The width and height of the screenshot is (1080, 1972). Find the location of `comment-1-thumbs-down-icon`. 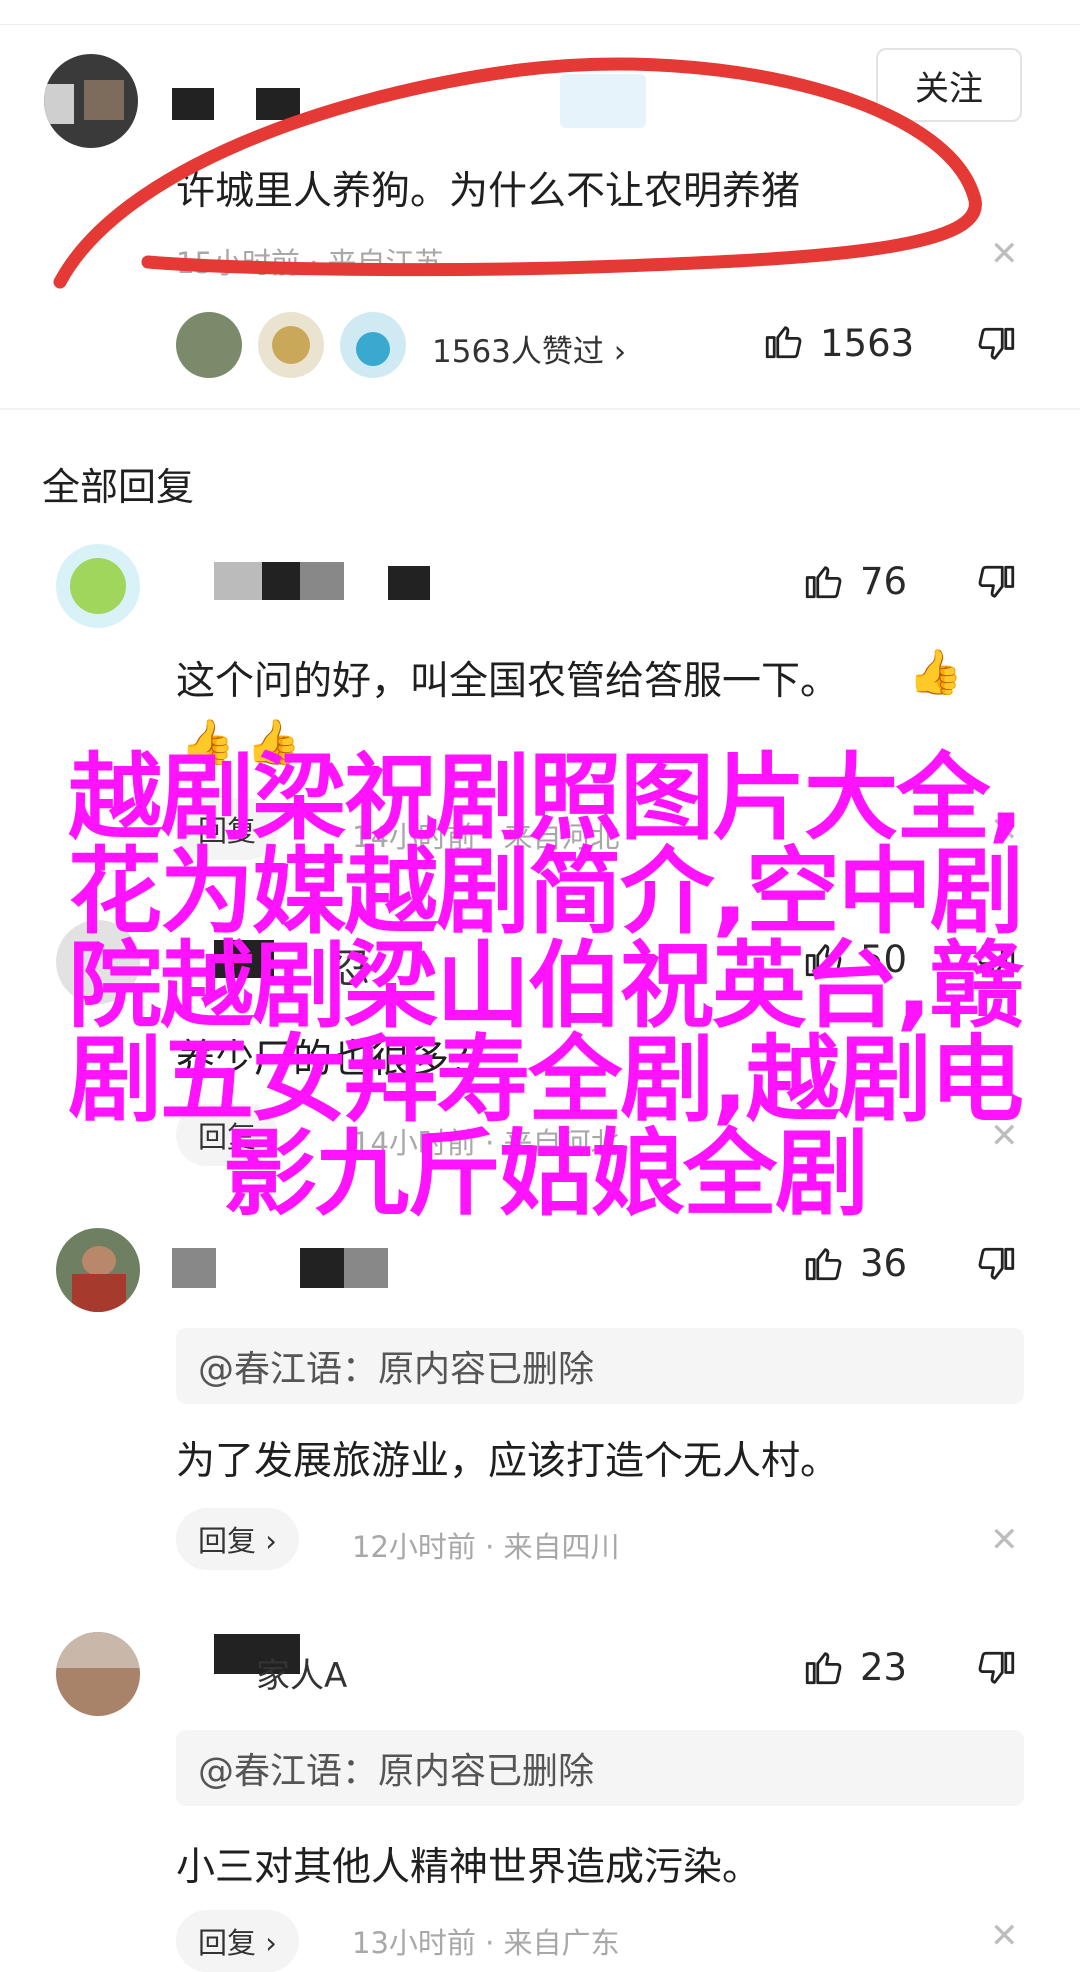

comment-1-thumbs-down-icon is located at coordinates (997, 583).